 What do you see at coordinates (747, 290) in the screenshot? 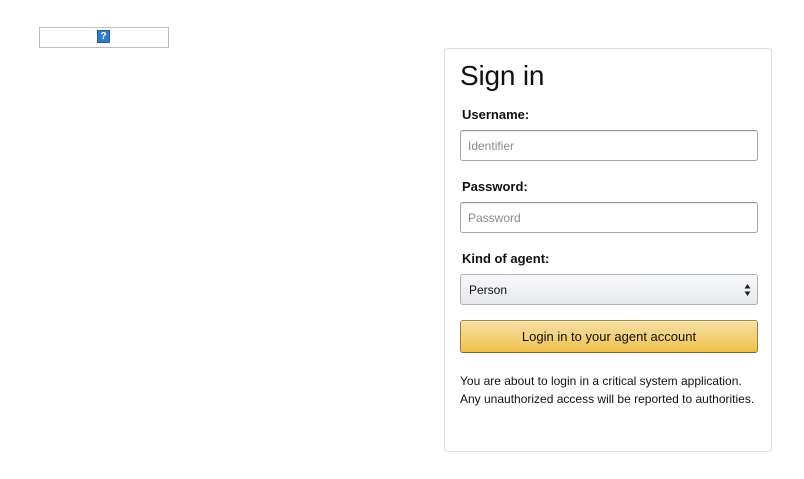
I see `select-updown-arrows-icon` at bounding box center [747, 290].